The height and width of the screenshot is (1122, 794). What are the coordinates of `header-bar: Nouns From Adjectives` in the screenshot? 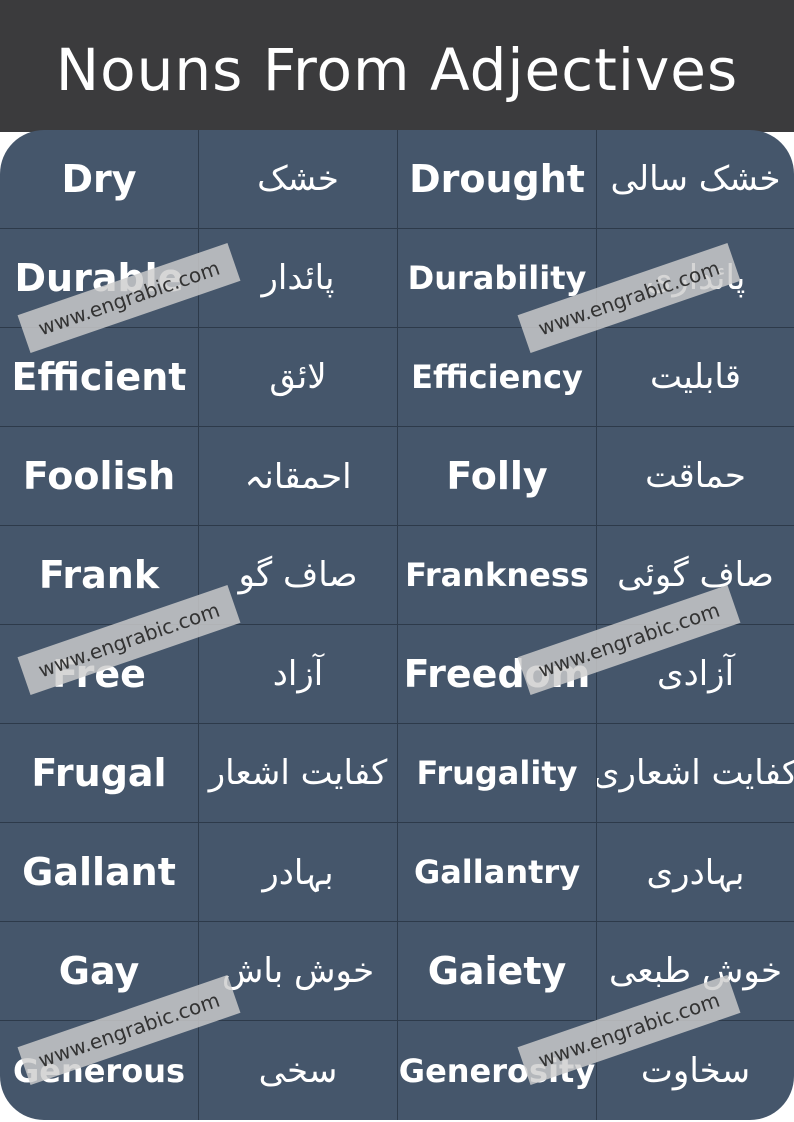 It's located at (397, 66).